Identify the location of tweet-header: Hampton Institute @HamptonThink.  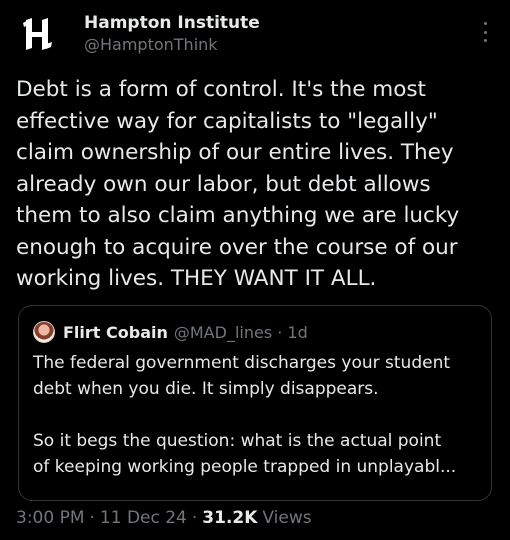
(255, 35).